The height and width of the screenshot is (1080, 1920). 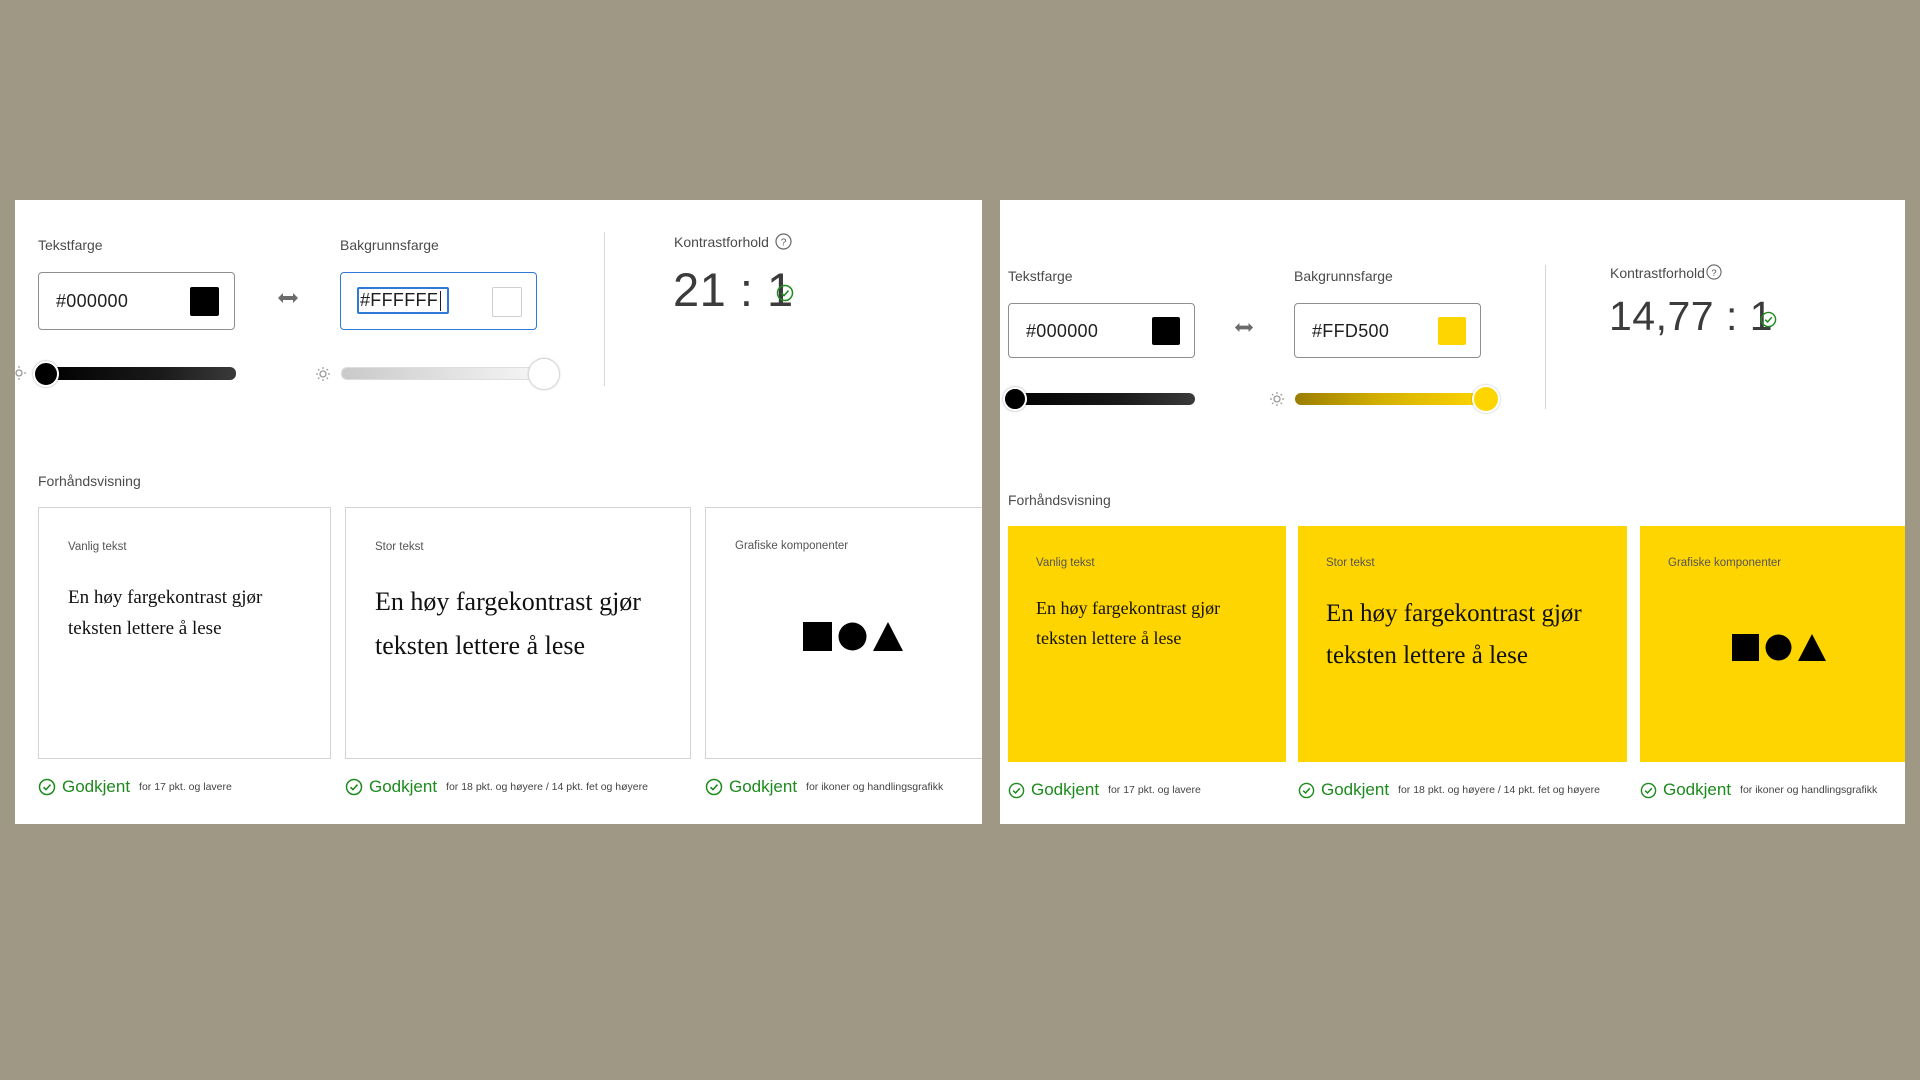 I want to click on background-color-value: #FFFFFF, so click(x=403, y=301).